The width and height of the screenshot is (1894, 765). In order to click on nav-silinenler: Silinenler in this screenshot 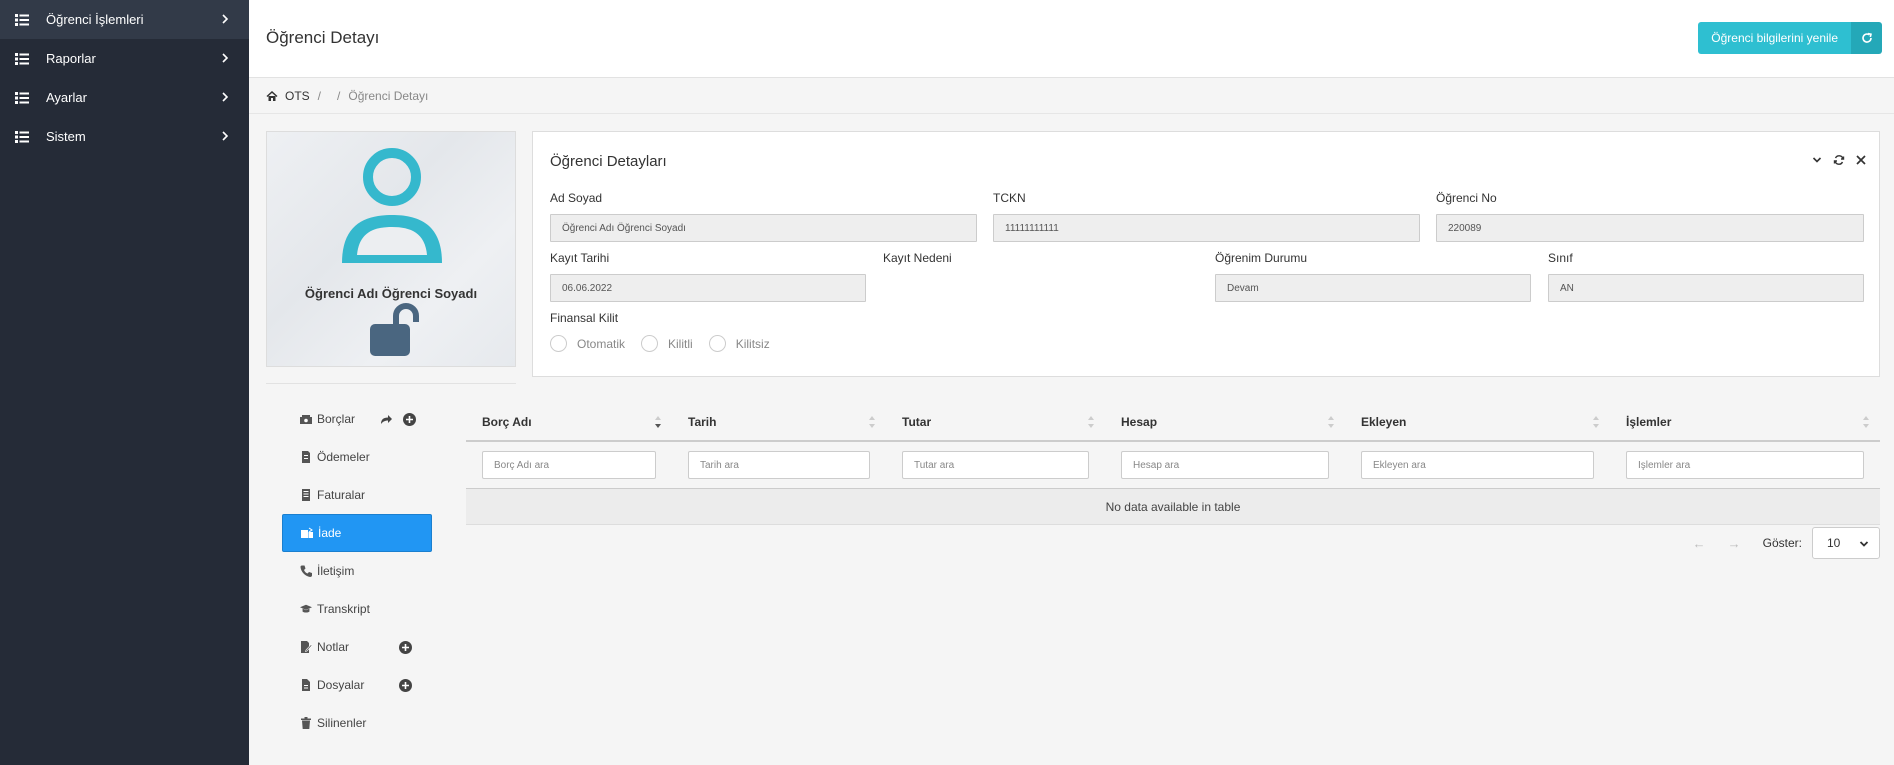, I will do `click(357, 723)`.